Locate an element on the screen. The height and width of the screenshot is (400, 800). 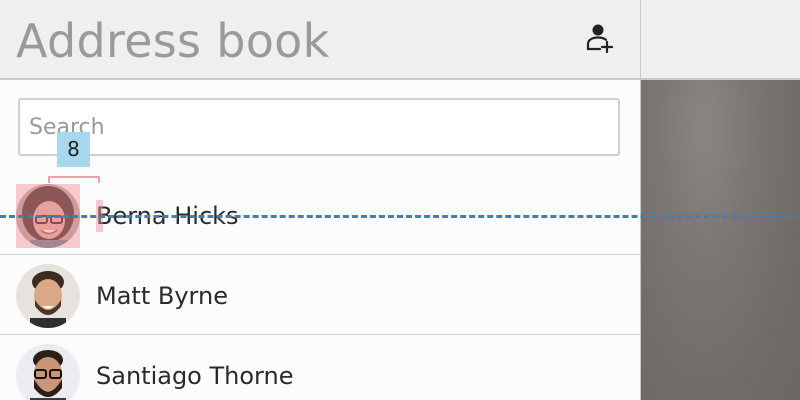
search-input is located at coordinates (319, 127).